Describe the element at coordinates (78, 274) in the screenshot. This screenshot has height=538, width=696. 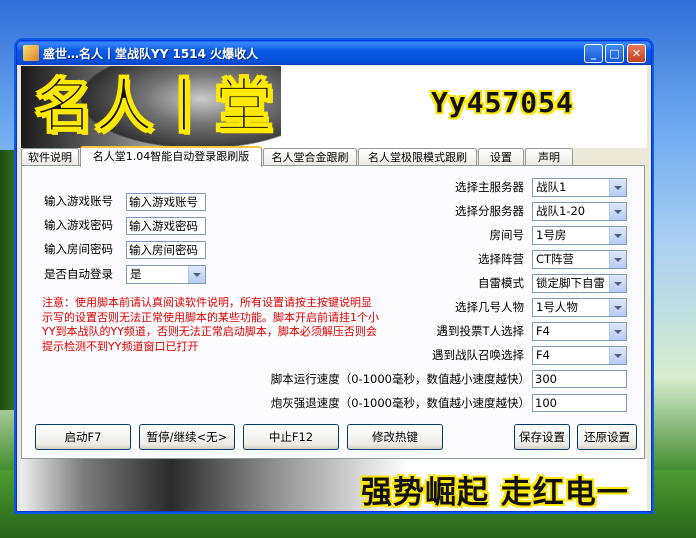
I see `auto-login-label: 是否自动登录` at that location.